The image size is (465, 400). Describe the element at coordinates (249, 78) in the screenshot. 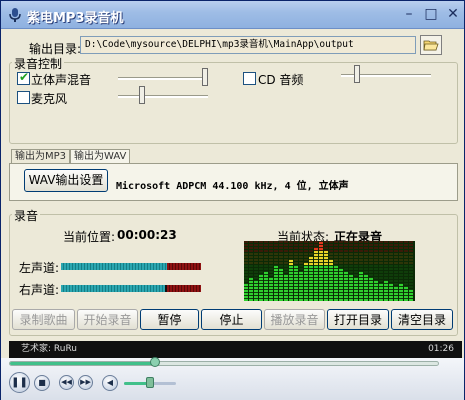

I see `cd-audio-checkbox` at that location.